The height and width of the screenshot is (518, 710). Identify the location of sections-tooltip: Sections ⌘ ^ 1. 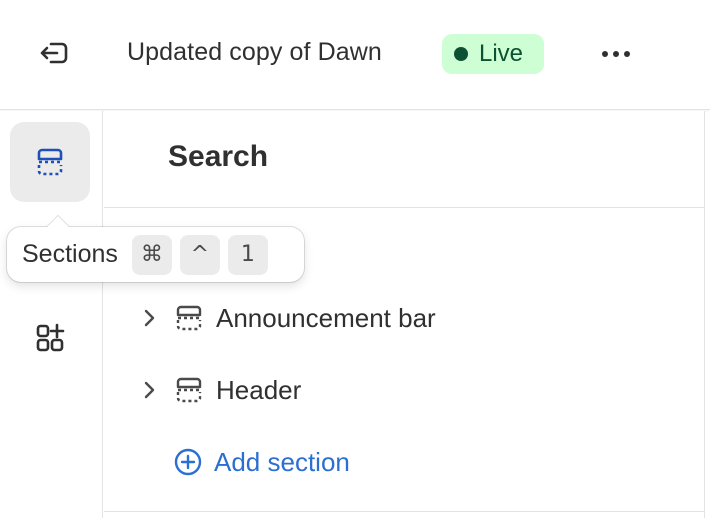
(155, 248).